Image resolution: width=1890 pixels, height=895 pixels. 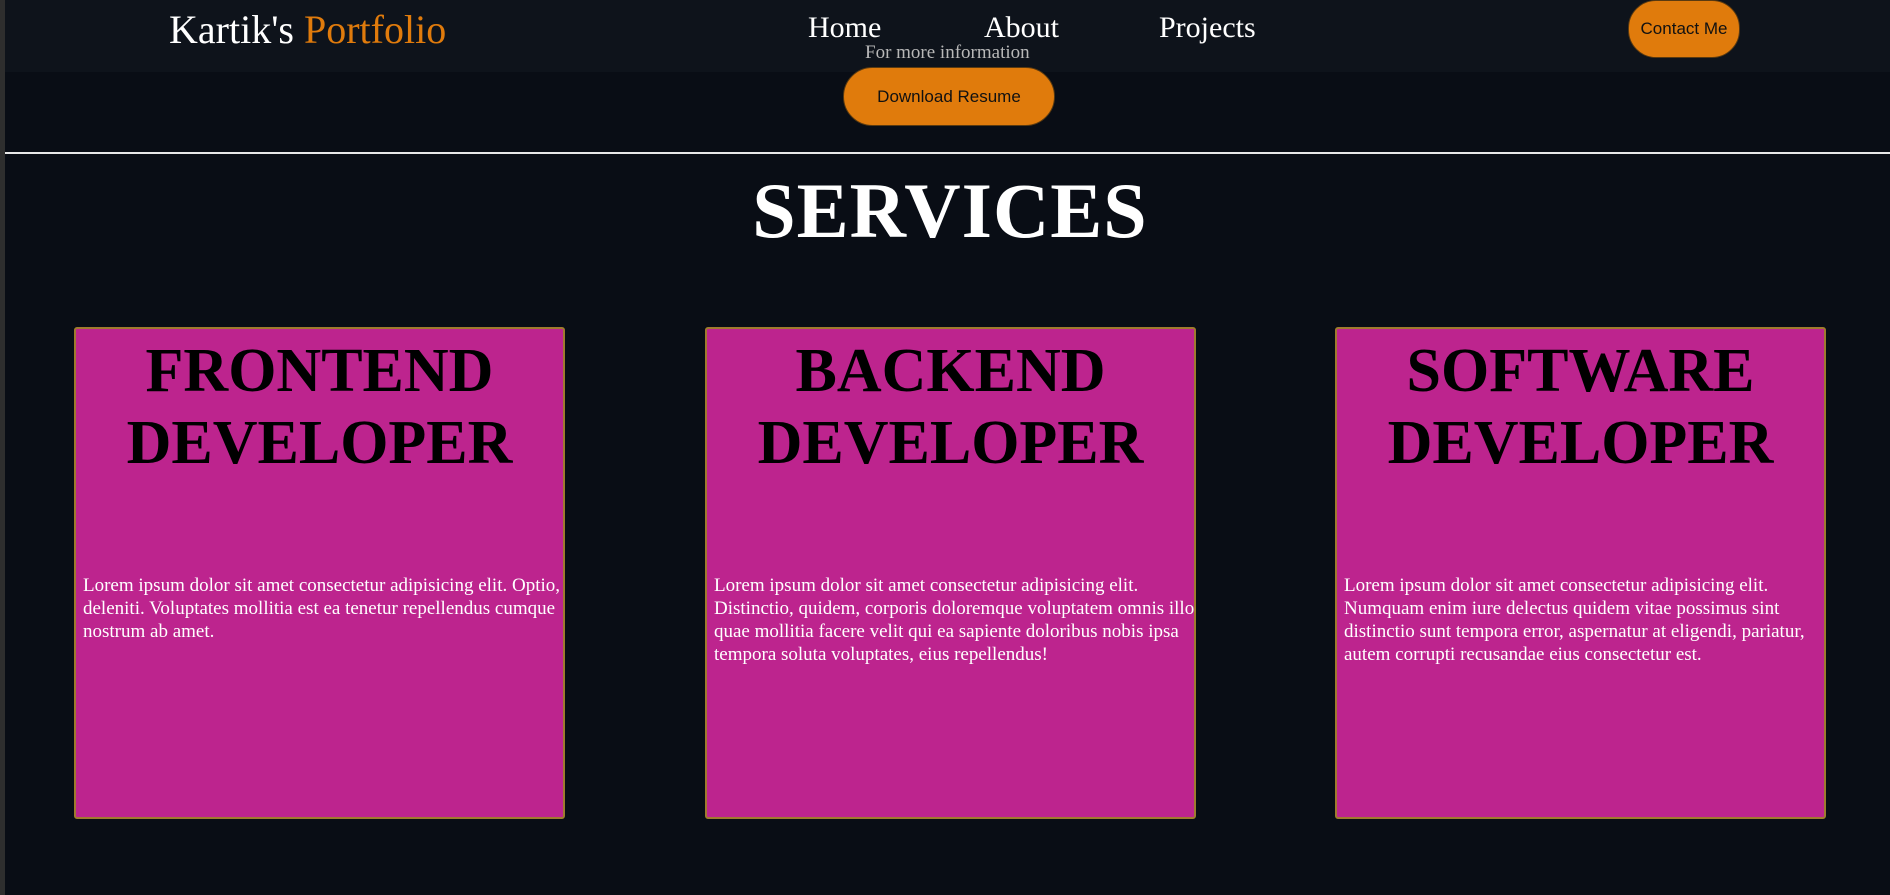 What do you see at coordinates (1580, 407) in the screenshot?
I see `service-card-title: SOFTWARE DEVELOPER` at bounding box center [1580, 407].